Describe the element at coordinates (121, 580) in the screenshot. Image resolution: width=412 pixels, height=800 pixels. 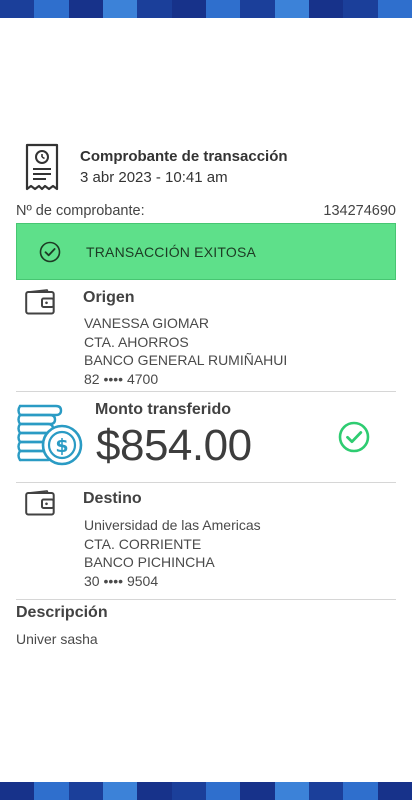
I see `destination-account: 30 •••• 9504` at that location.